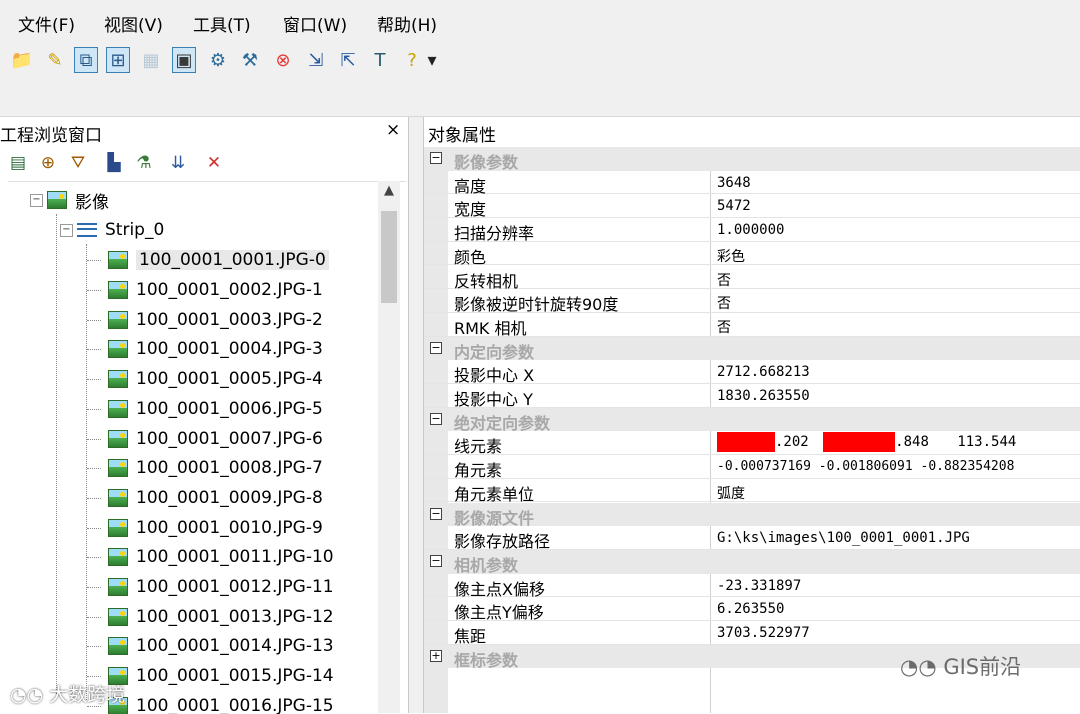 The height and width of the screenshot is (714, 1080). What do you see at coordinates (393, 130) in the screenshot?
I see `close-icon: ×` at bounding box center [393, 130].